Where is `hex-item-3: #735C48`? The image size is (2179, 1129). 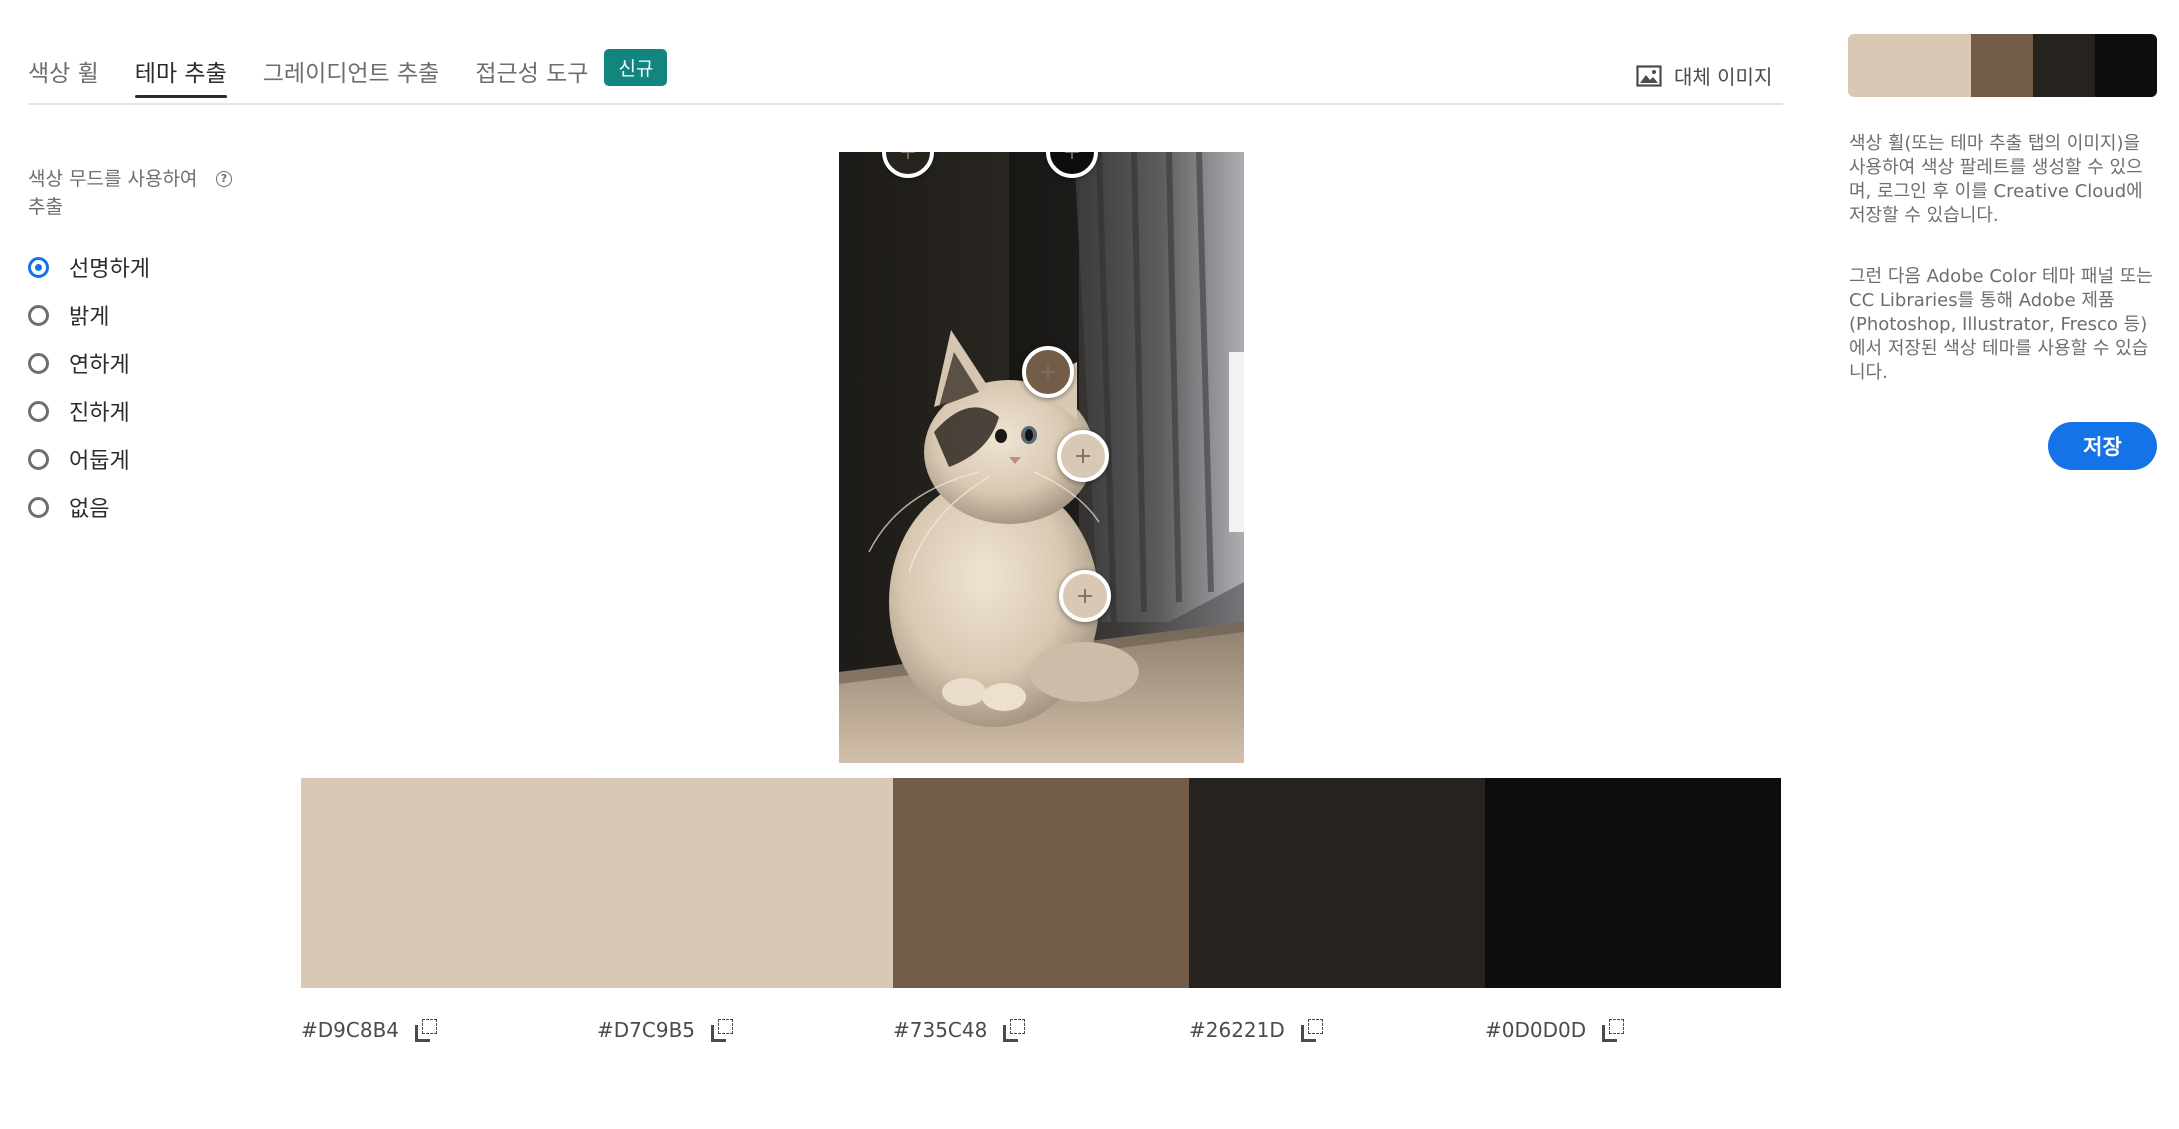 hex-item-3: #735C48 is located at coordinates (959, 1030).